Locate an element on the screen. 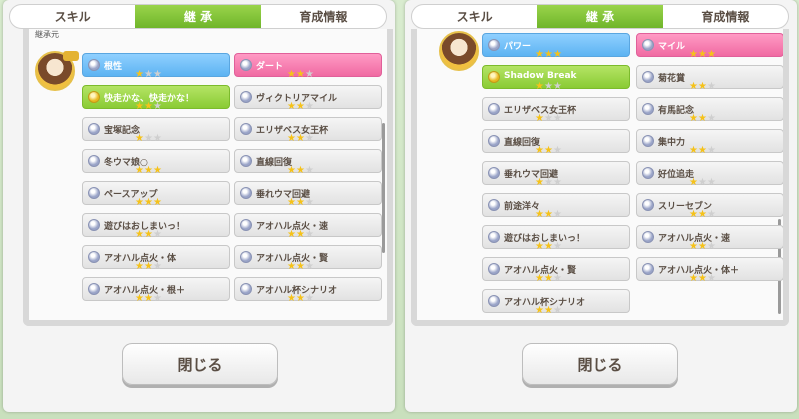  skill-card: 集中力 ★★★ is located at coordinates (709, 142).